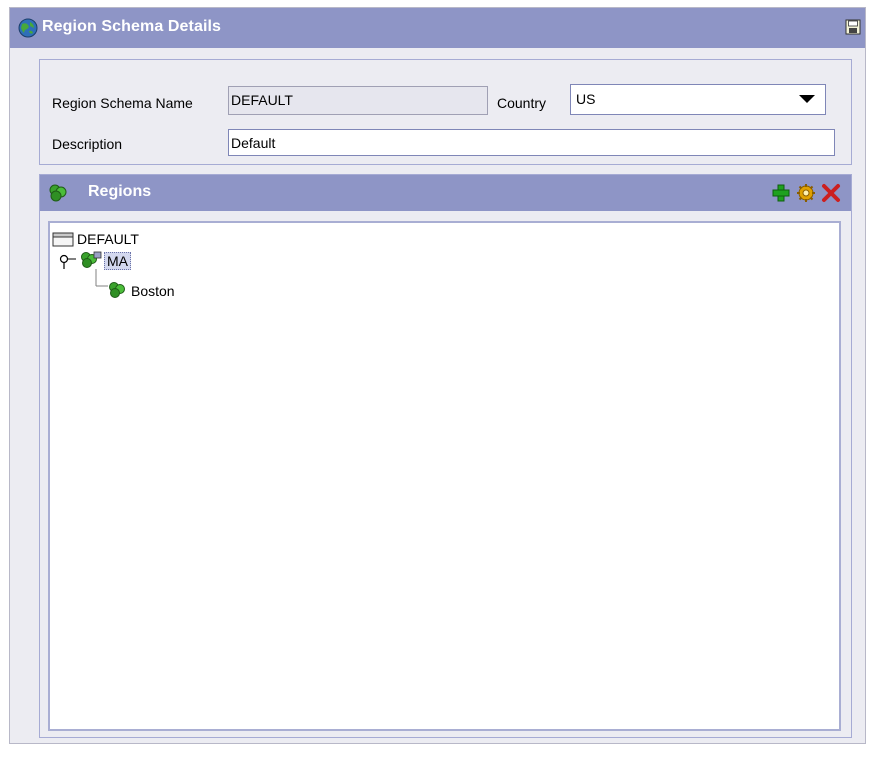 This screenshot has height=769, width=873. Describe the element at coordinates (586, 99) in the screenshot. I see `country-value: US` at that location.